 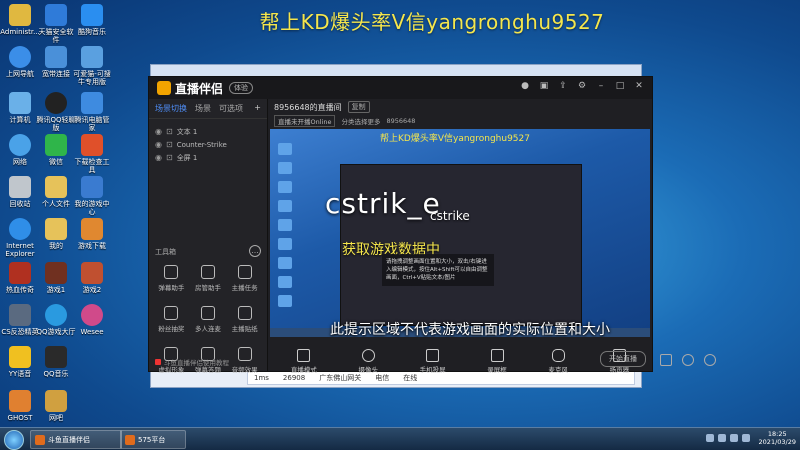 What do you see at coordinates (56, 278) in the screenshot?
I see `desktop-icon-game-2: 游戏1` at bounding box center [56, 278].